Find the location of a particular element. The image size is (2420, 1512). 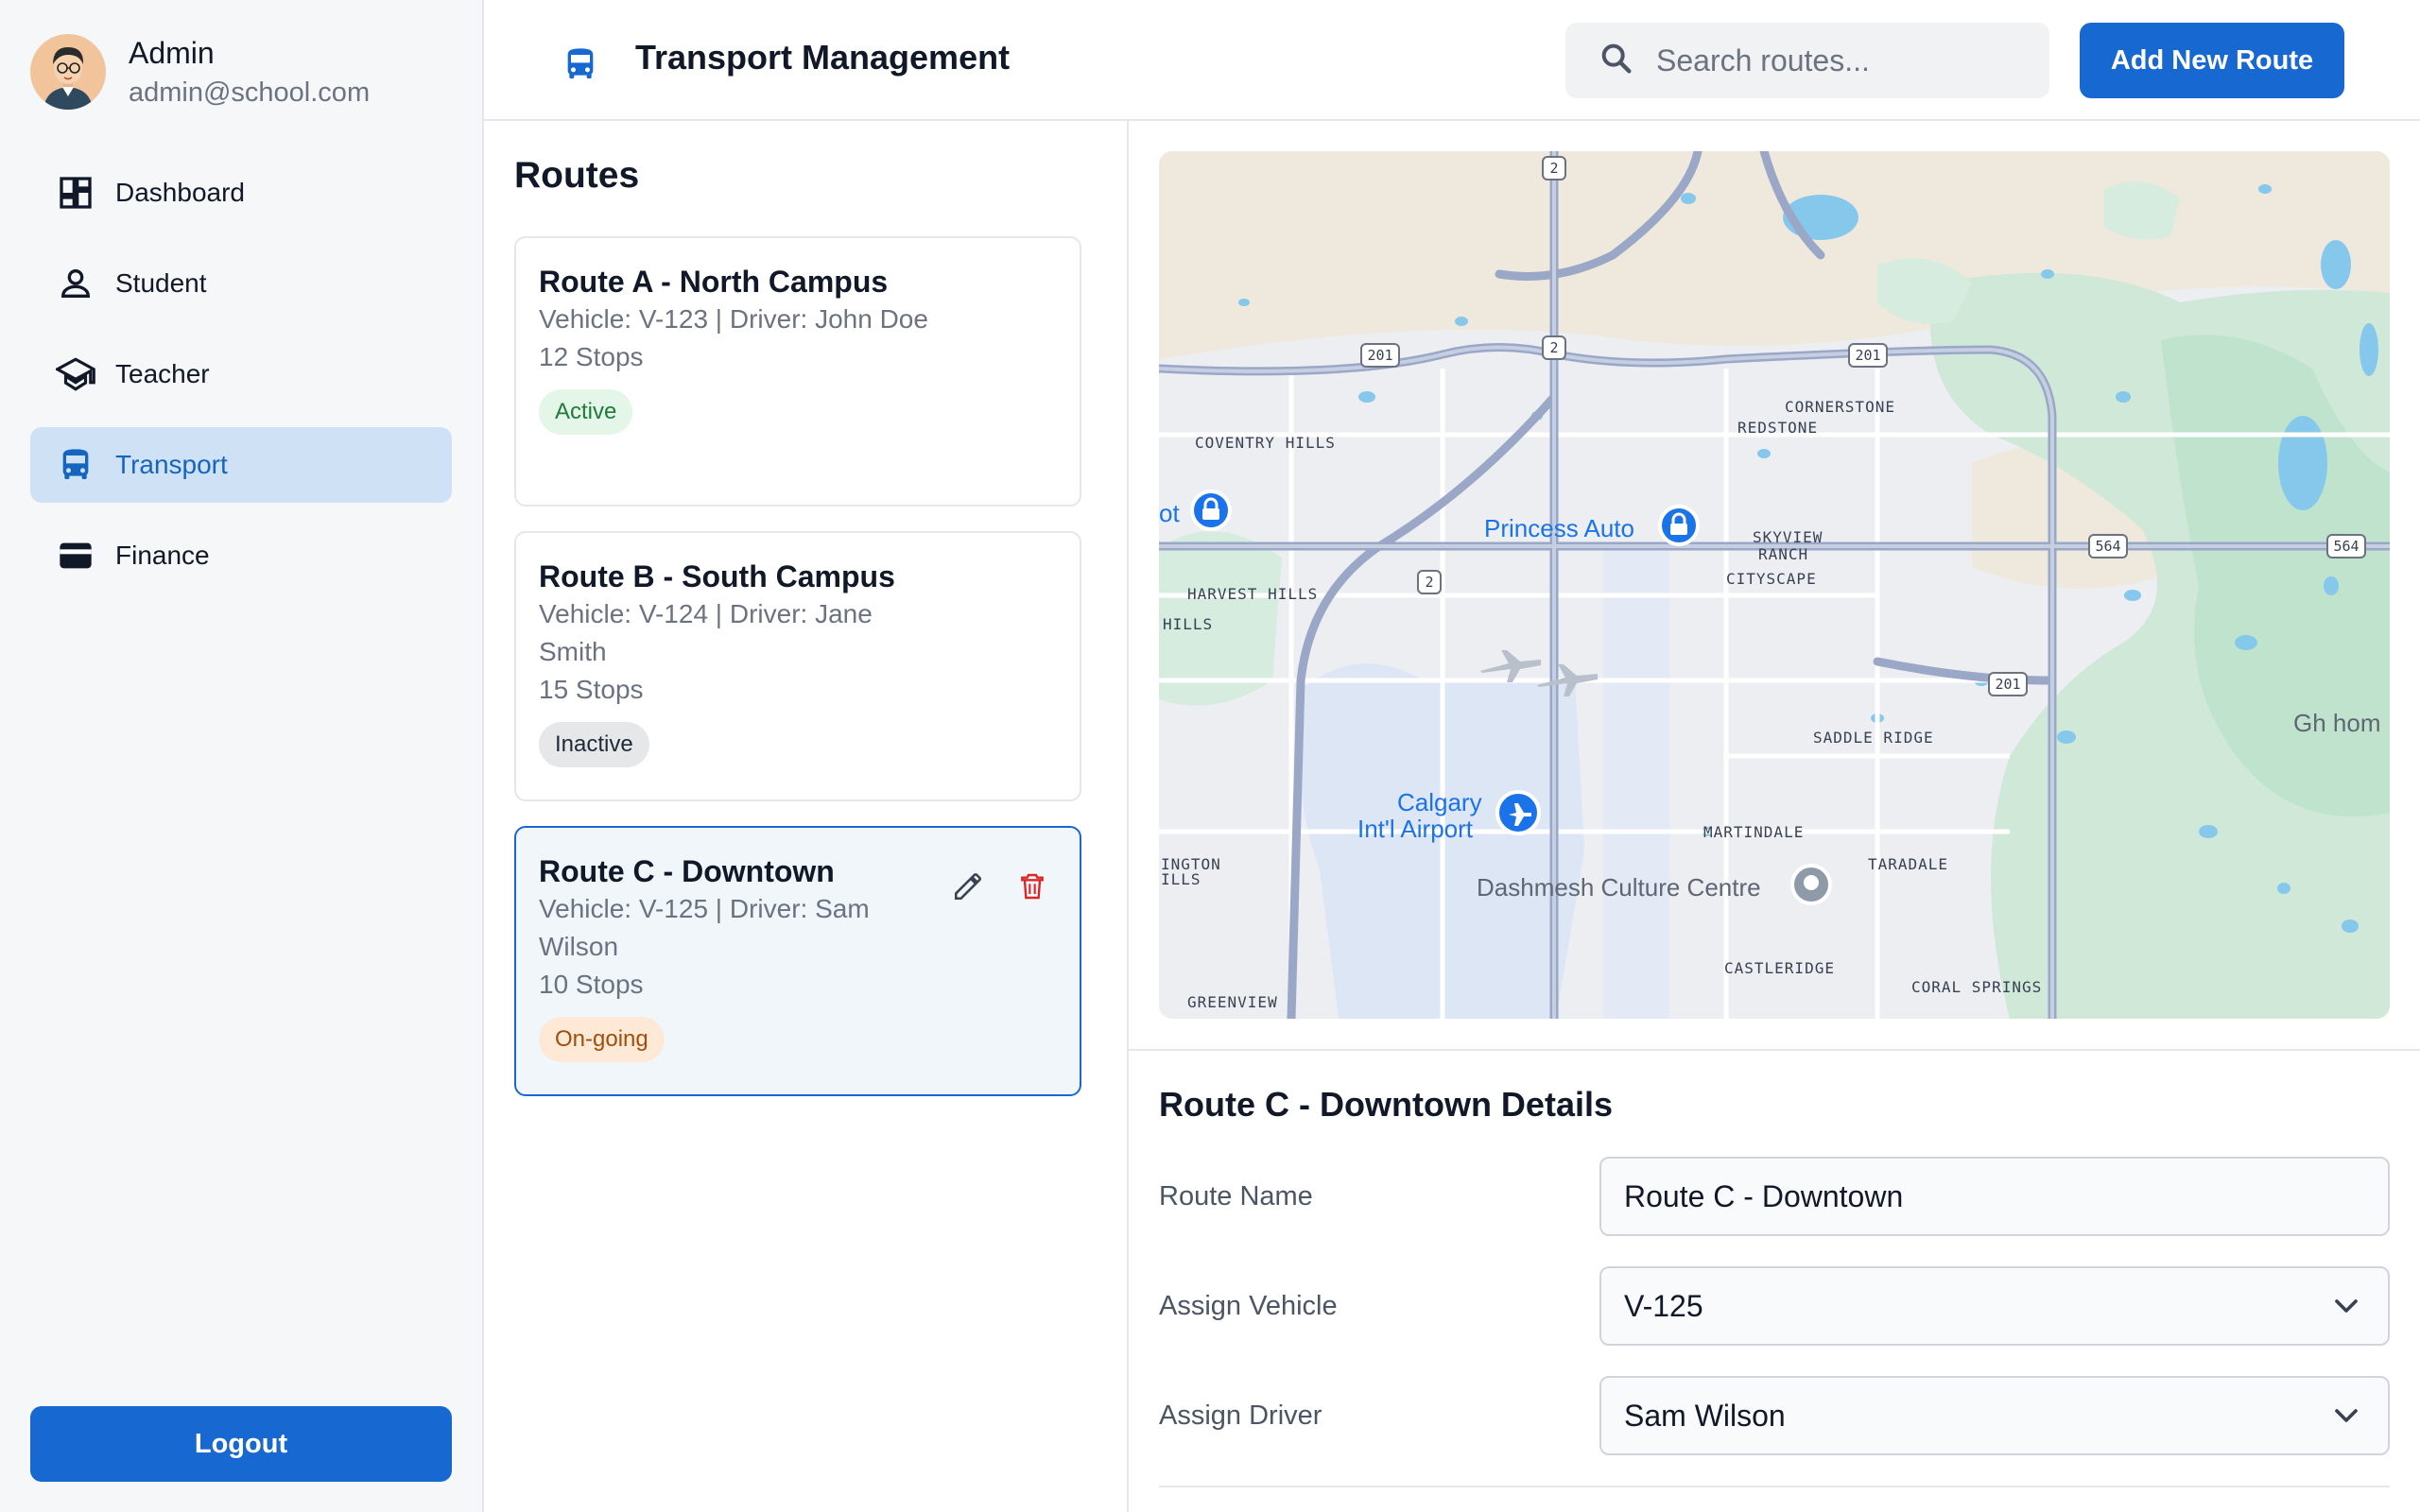

search-box is located at coordinates (1807, 60).